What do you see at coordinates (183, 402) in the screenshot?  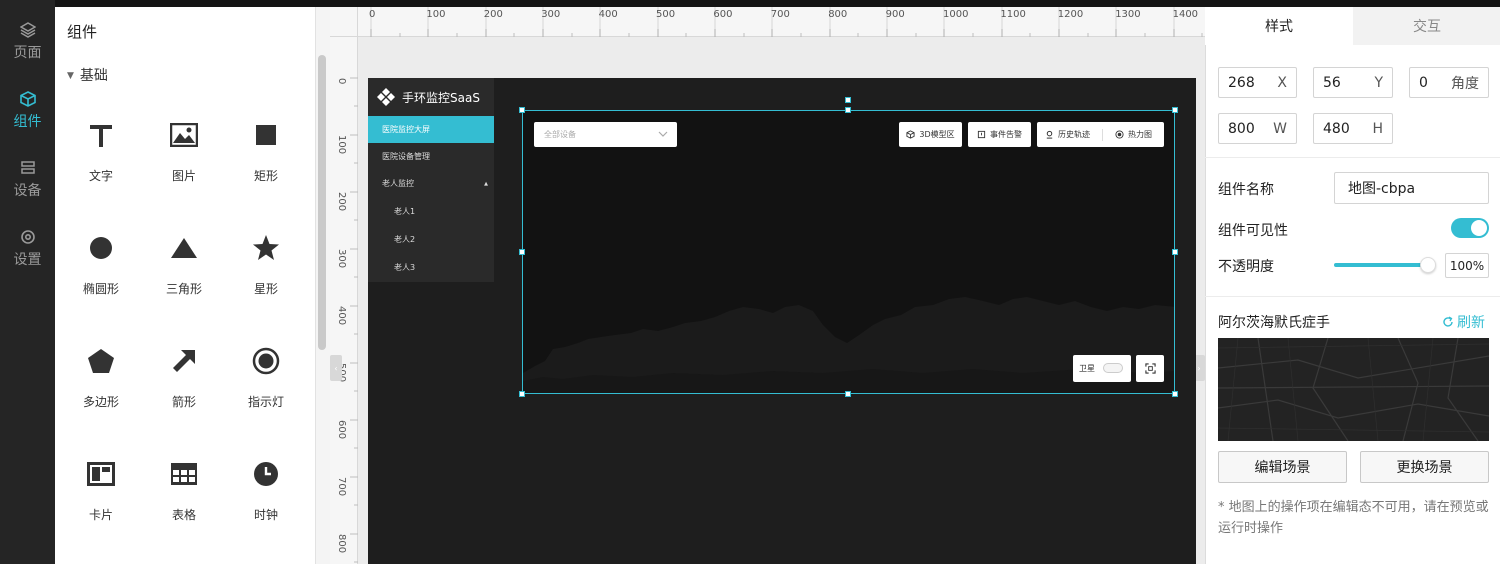 I see `component-label: 箭形` at bounding box center [183, 402].